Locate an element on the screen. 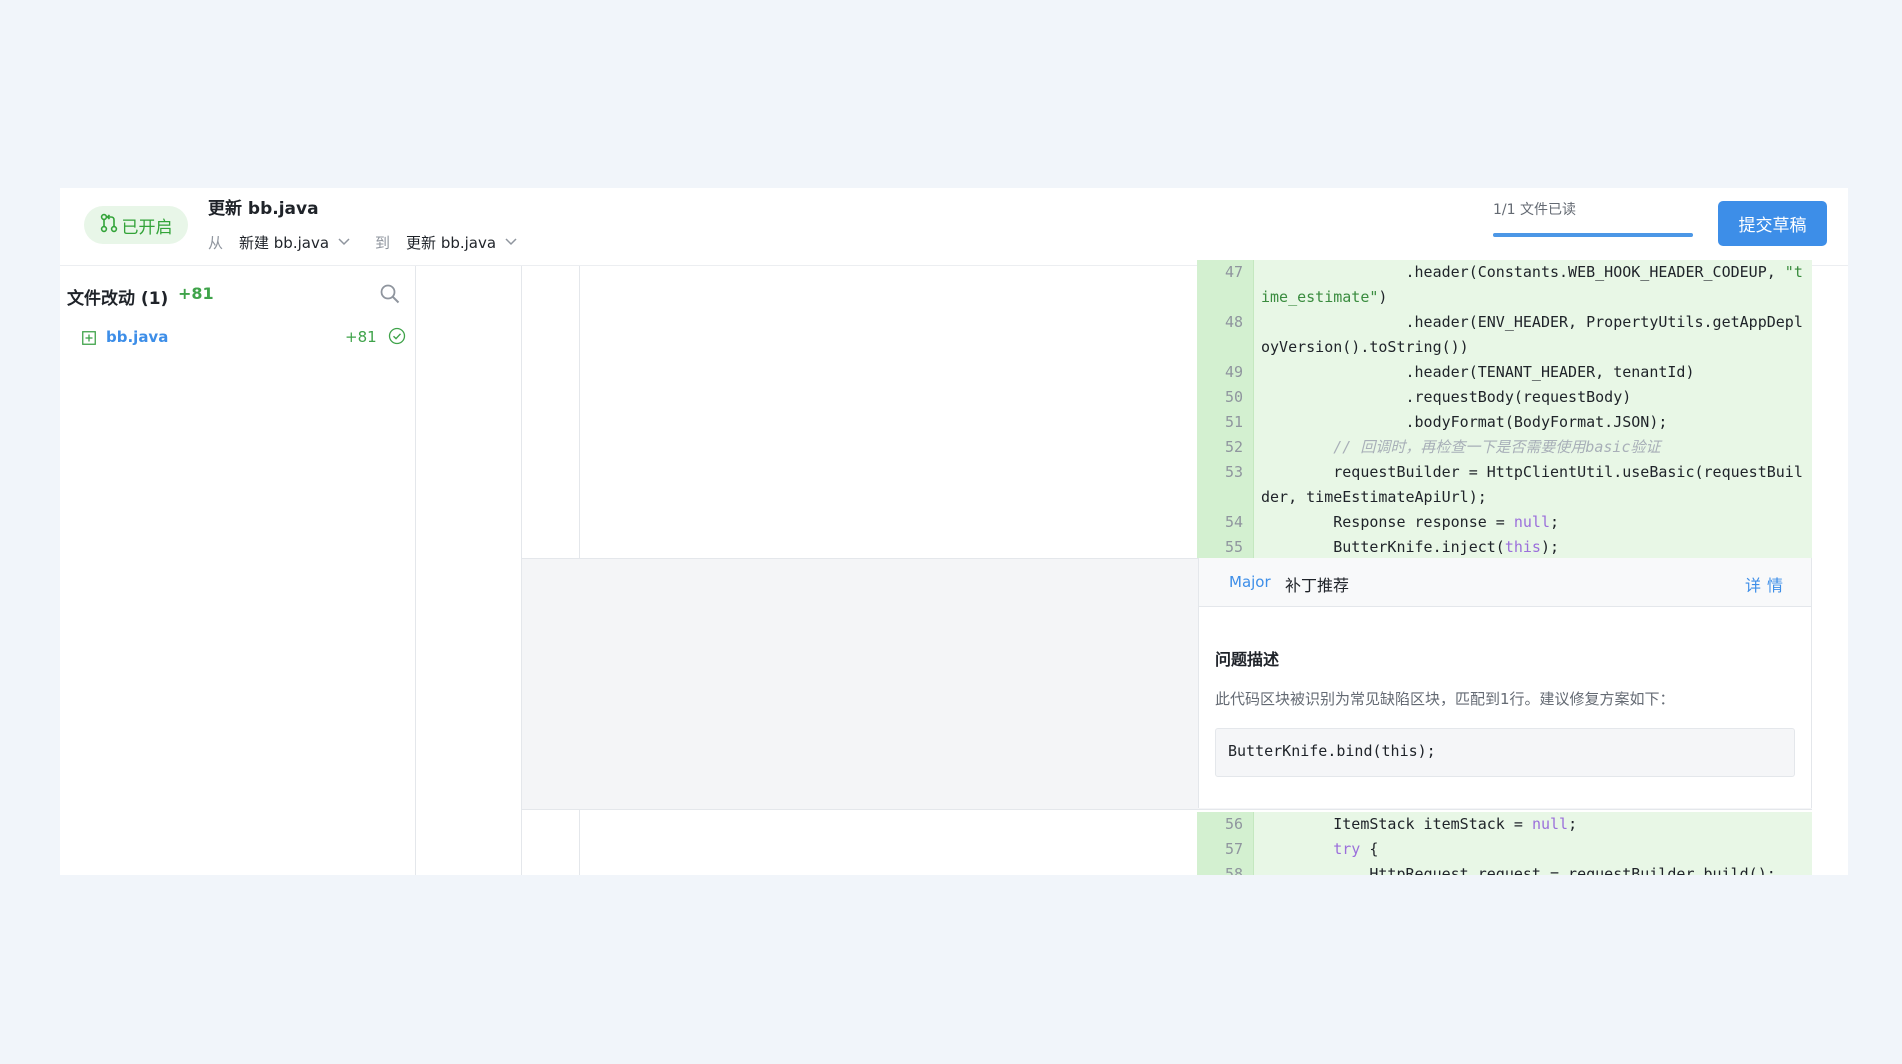 The width and height of the screenshot is (1902, 1064). code-text: .bodyFormat(BodyFormat.JSON); is located at coordinates (1464, 422).